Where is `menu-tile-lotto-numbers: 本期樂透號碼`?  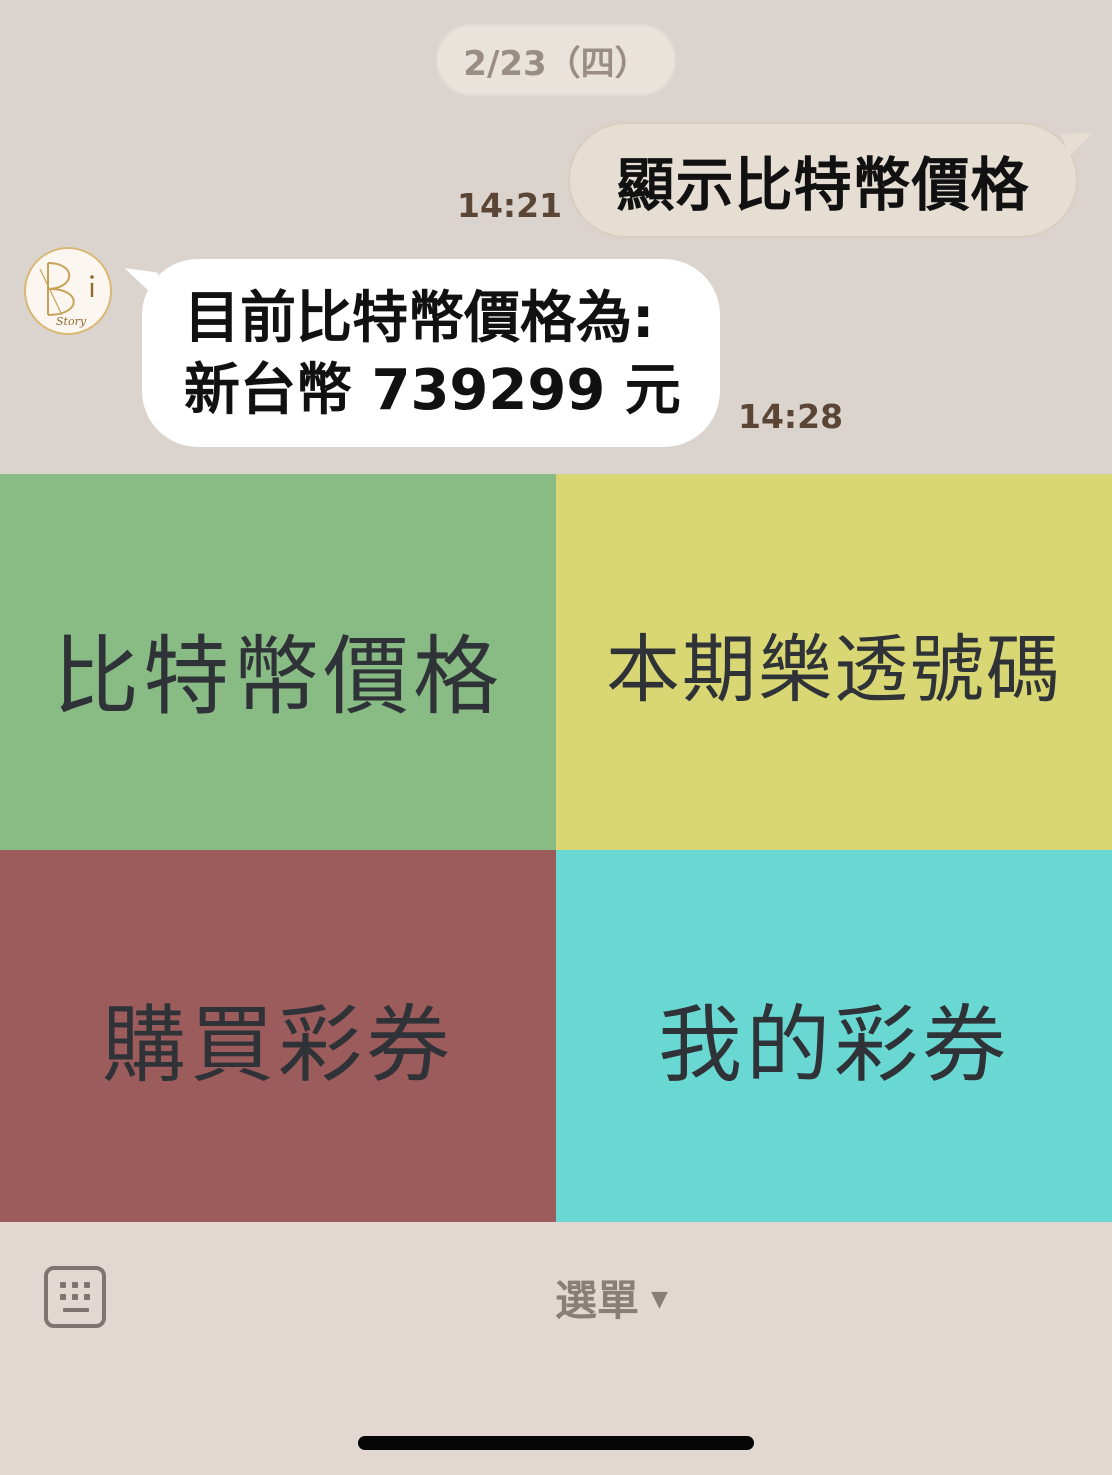
menu-tile-lotto-numbers: 本期樂透號碼 is located at coordinates (834, 662).